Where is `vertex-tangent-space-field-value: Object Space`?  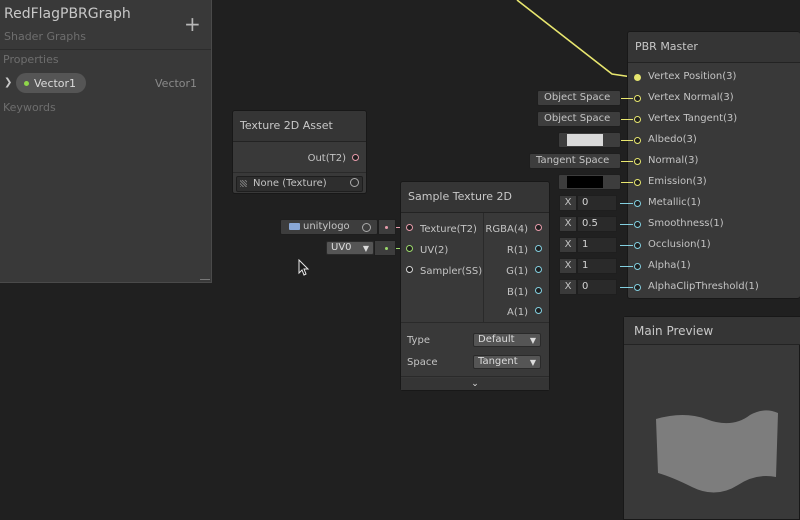 vertex-tangent-space-field-value: Object Space is located at coordinates (577, 118).